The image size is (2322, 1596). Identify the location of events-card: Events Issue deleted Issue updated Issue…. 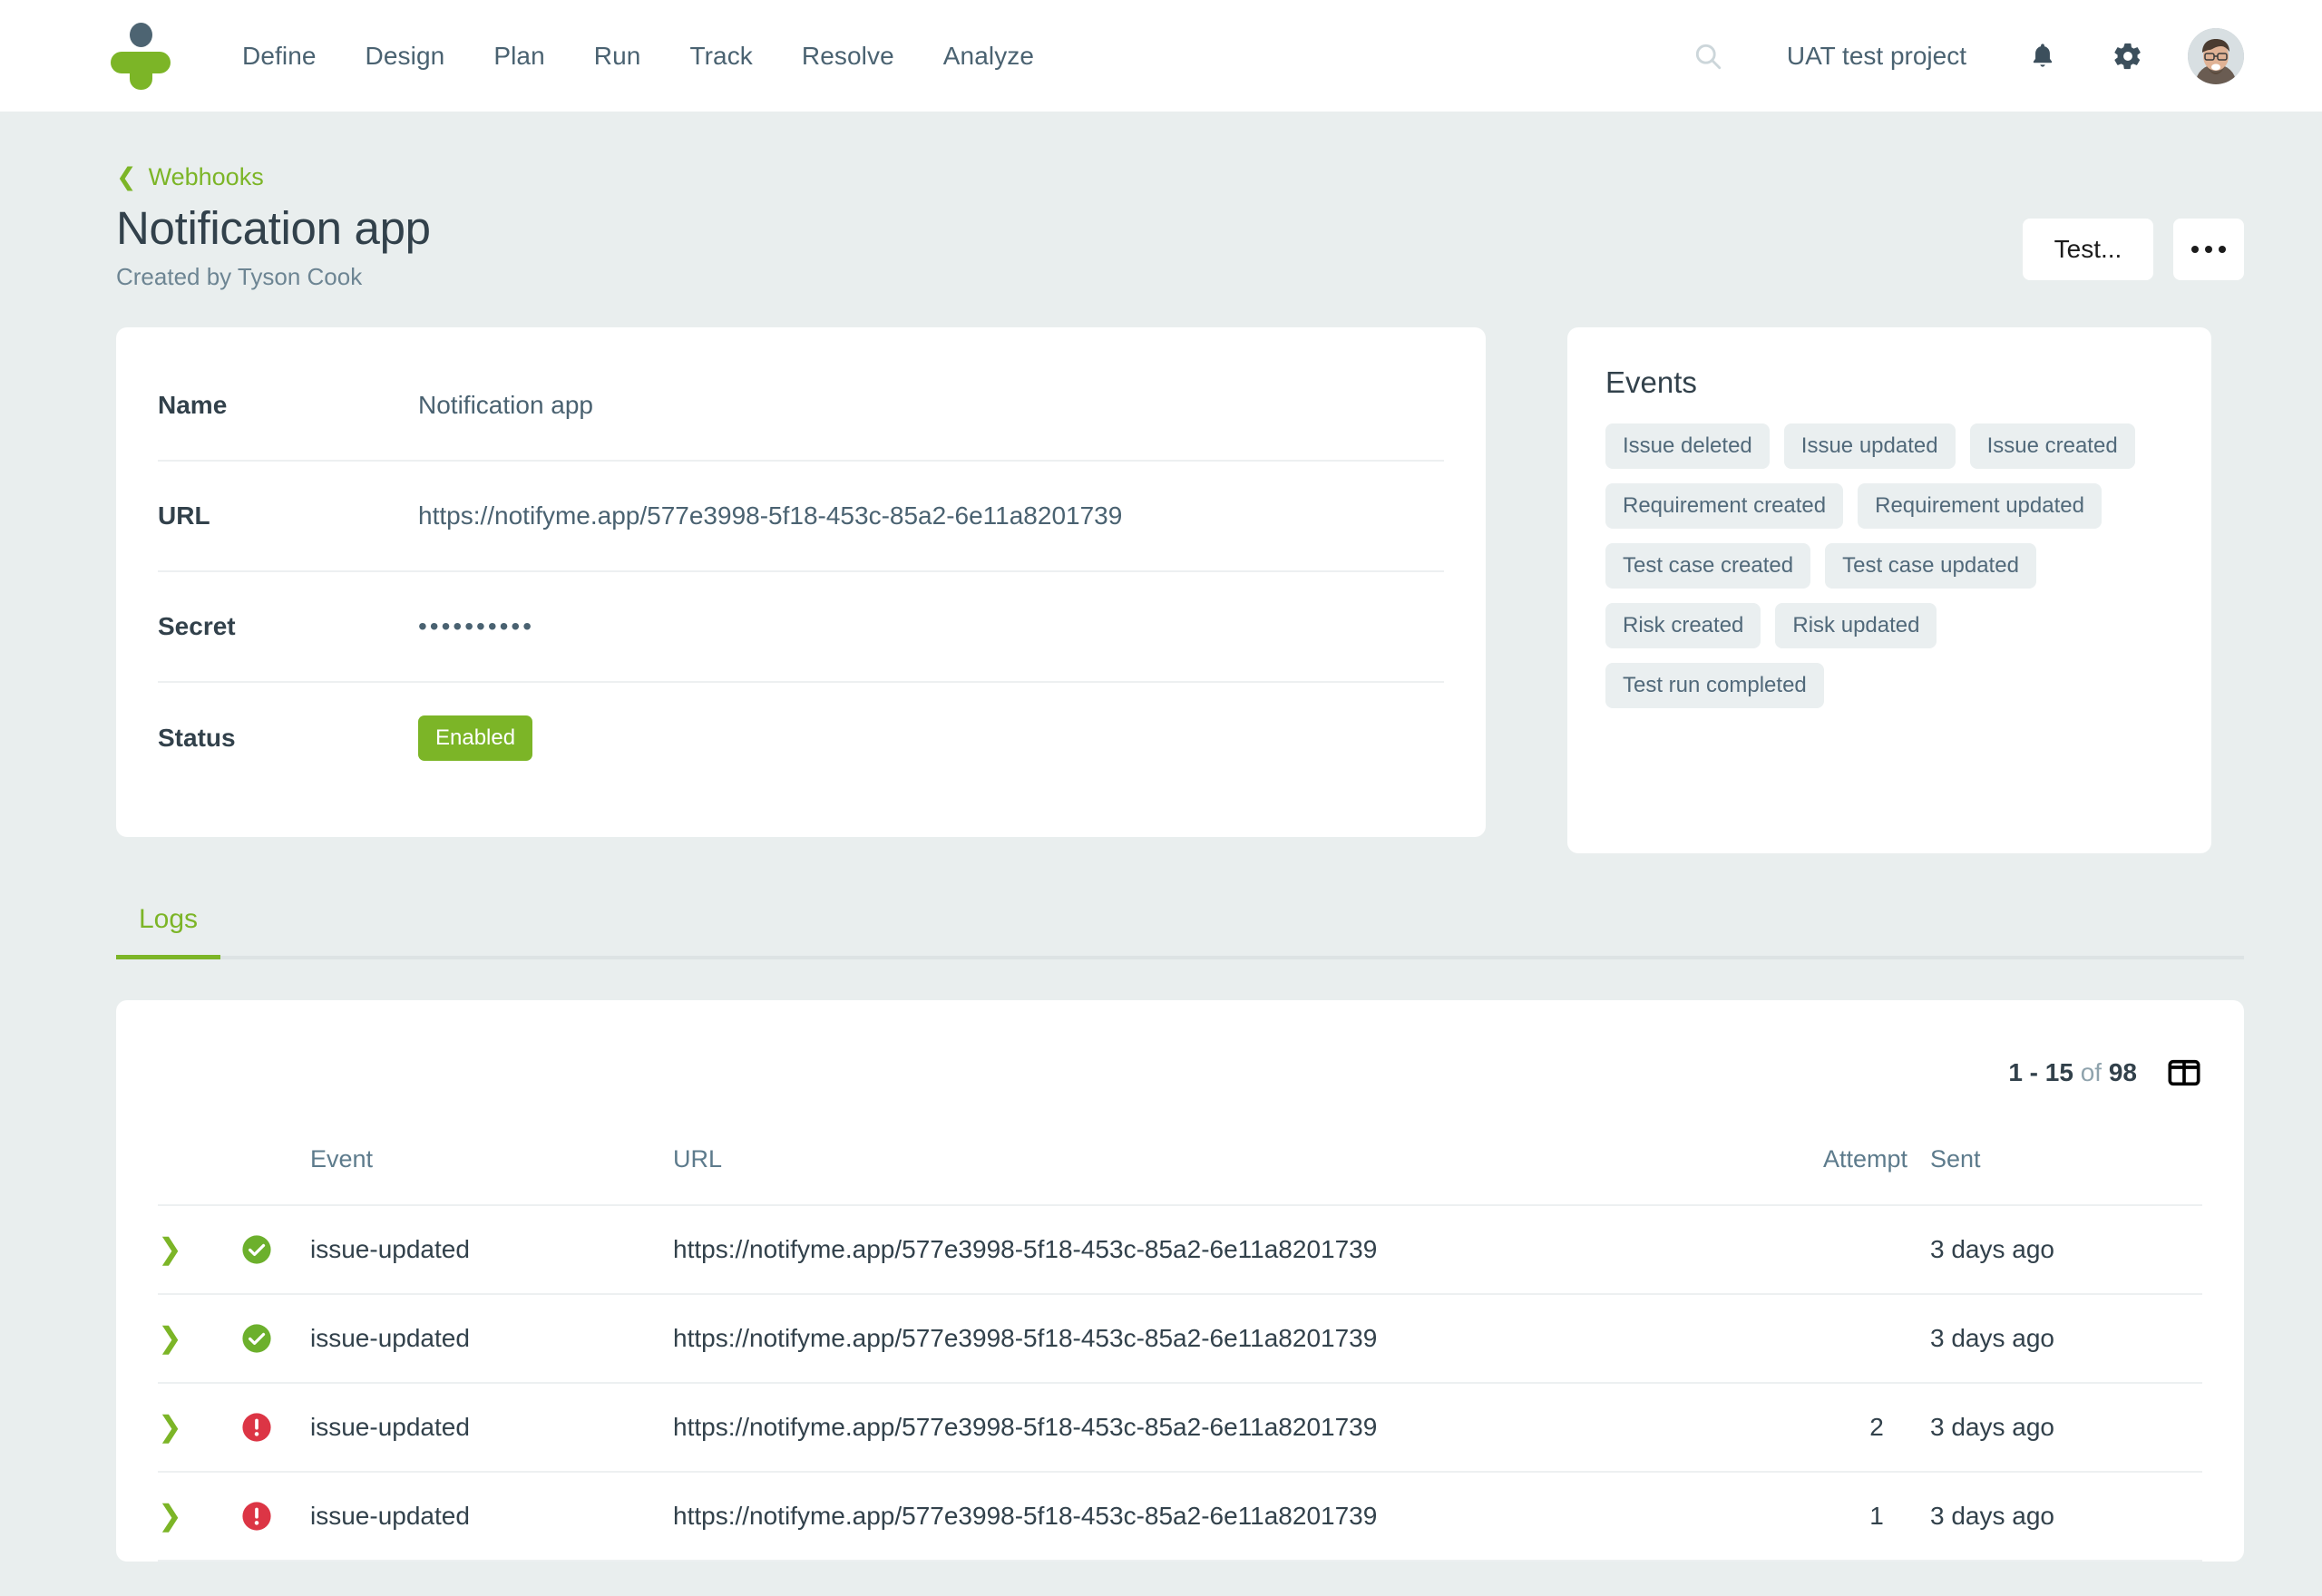
(1889, 589).